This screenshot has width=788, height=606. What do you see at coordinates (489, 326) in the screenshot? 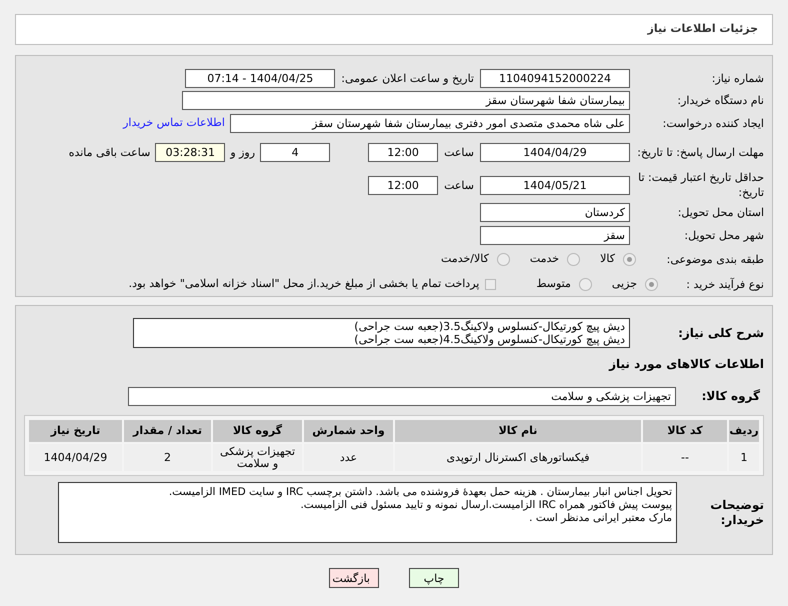
I see `description-line: دیش پیچ کورتیکال-کنسلوس ولاکینگ3.5(جعبه ست جراحی)` at bounding box center [489, 326].